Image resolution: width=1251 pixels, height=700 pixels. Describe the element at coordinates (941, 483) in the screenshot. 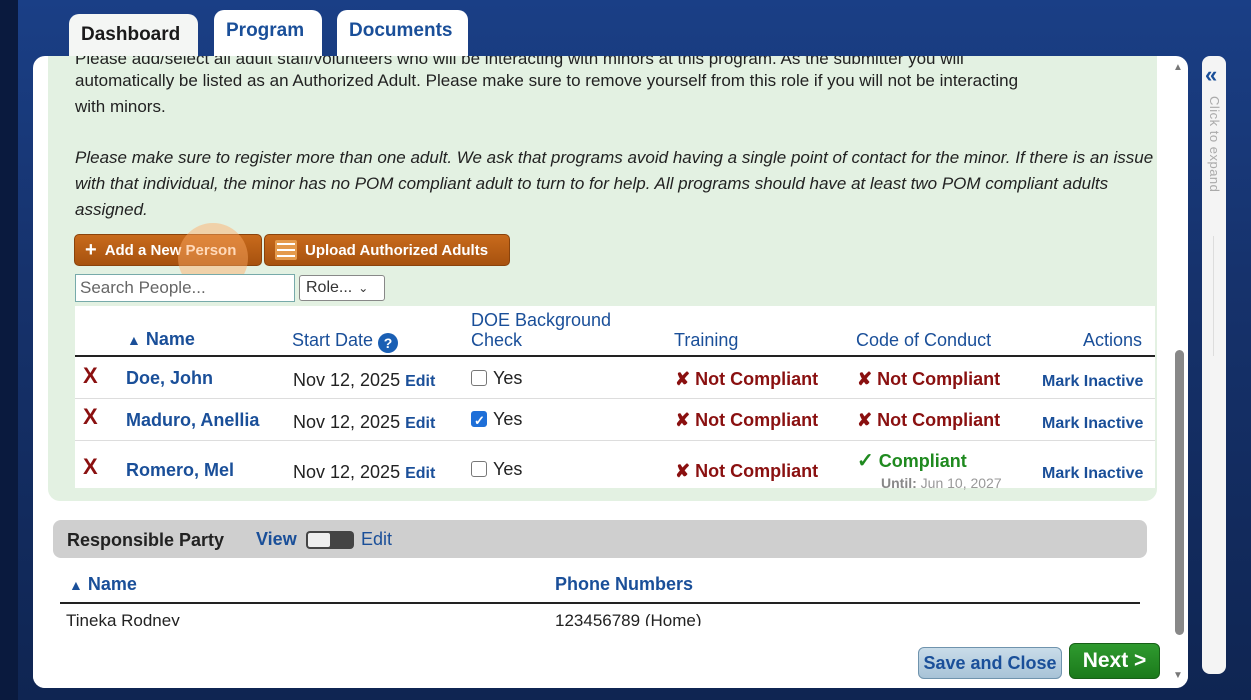

I see `conduct-valid-until: Until: Jun 10, 2027` at that location.